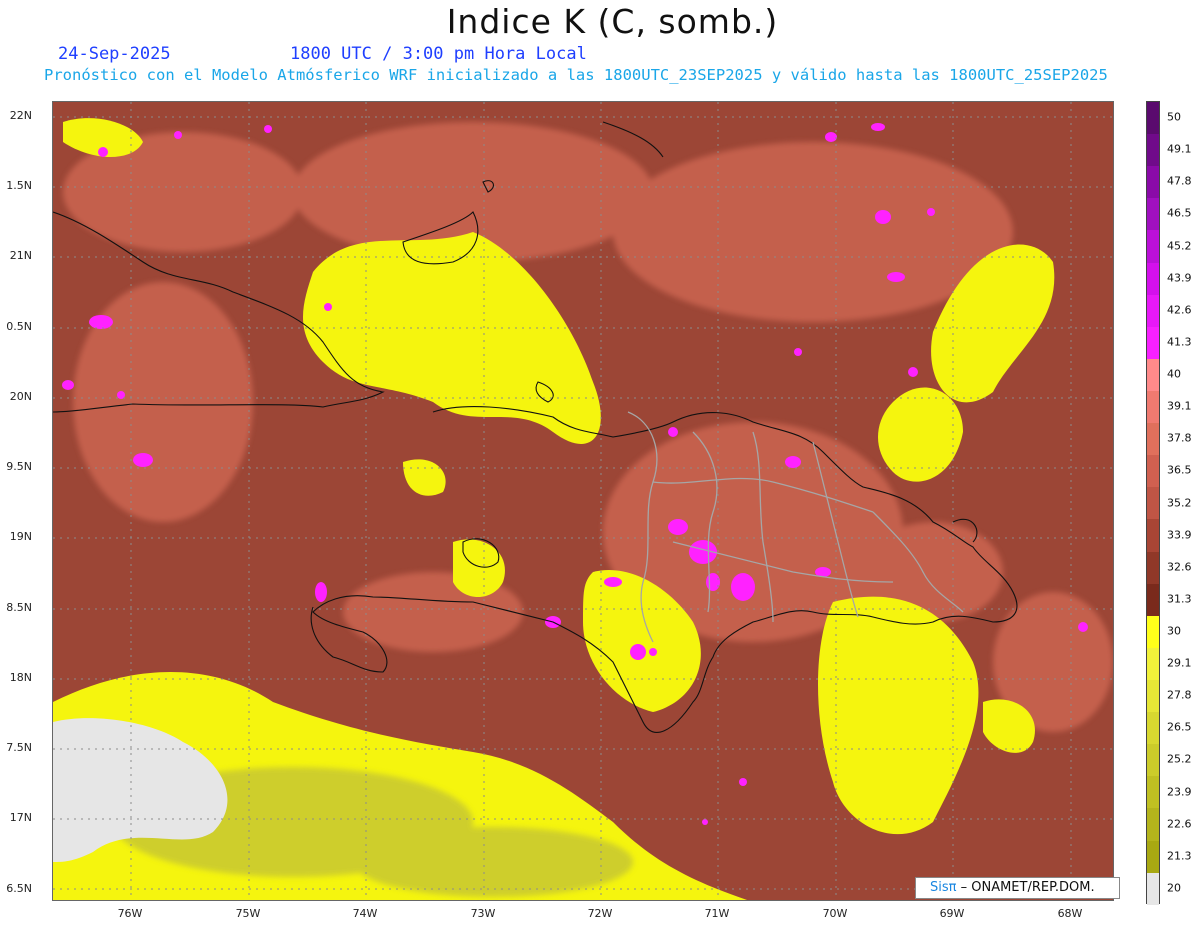  What do you see at coordinates (1174, 117) in the screenshot?
I see `colorbar-label: 50` at bounding box center [1174, 117].